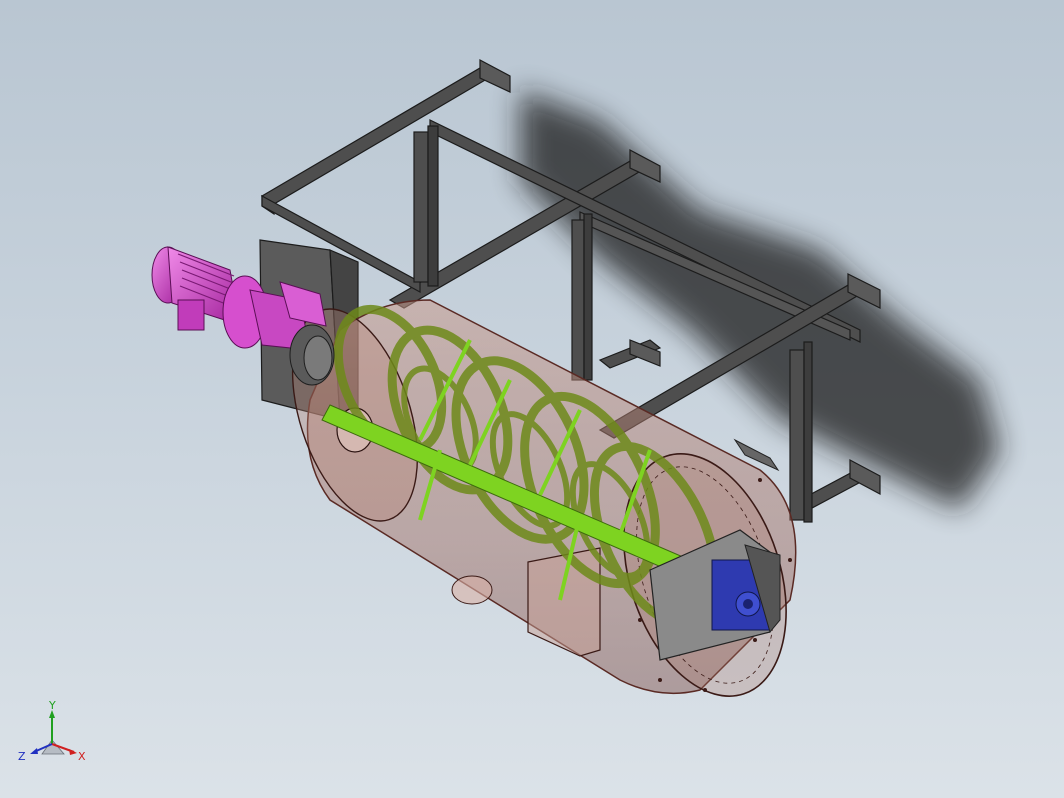  I want to click on y-axis-label: Y, so click(52, 706).